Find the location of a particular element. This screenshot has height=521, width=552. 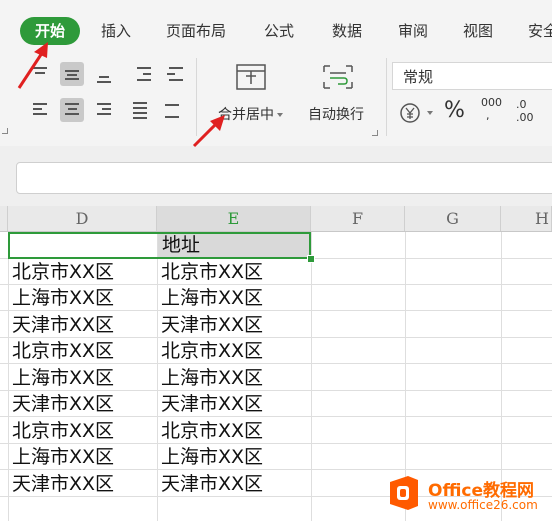

align-left-icon is located at coordinates (40, 110).